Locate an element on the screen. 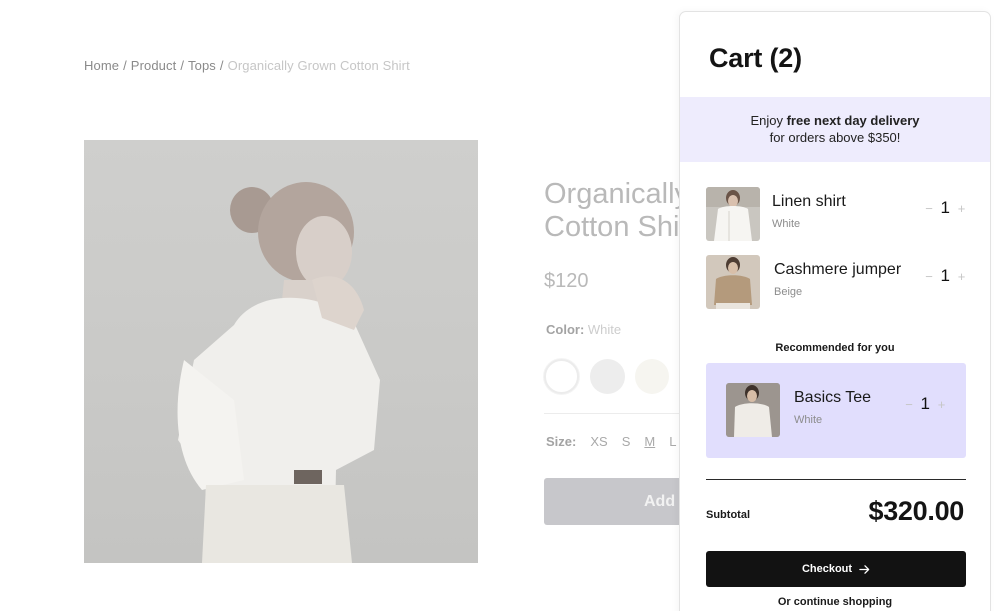 Image resolution: width=1000 pixels, height=611 pixels. cashmere-jumper-photo is located at coordinates (733, 282).